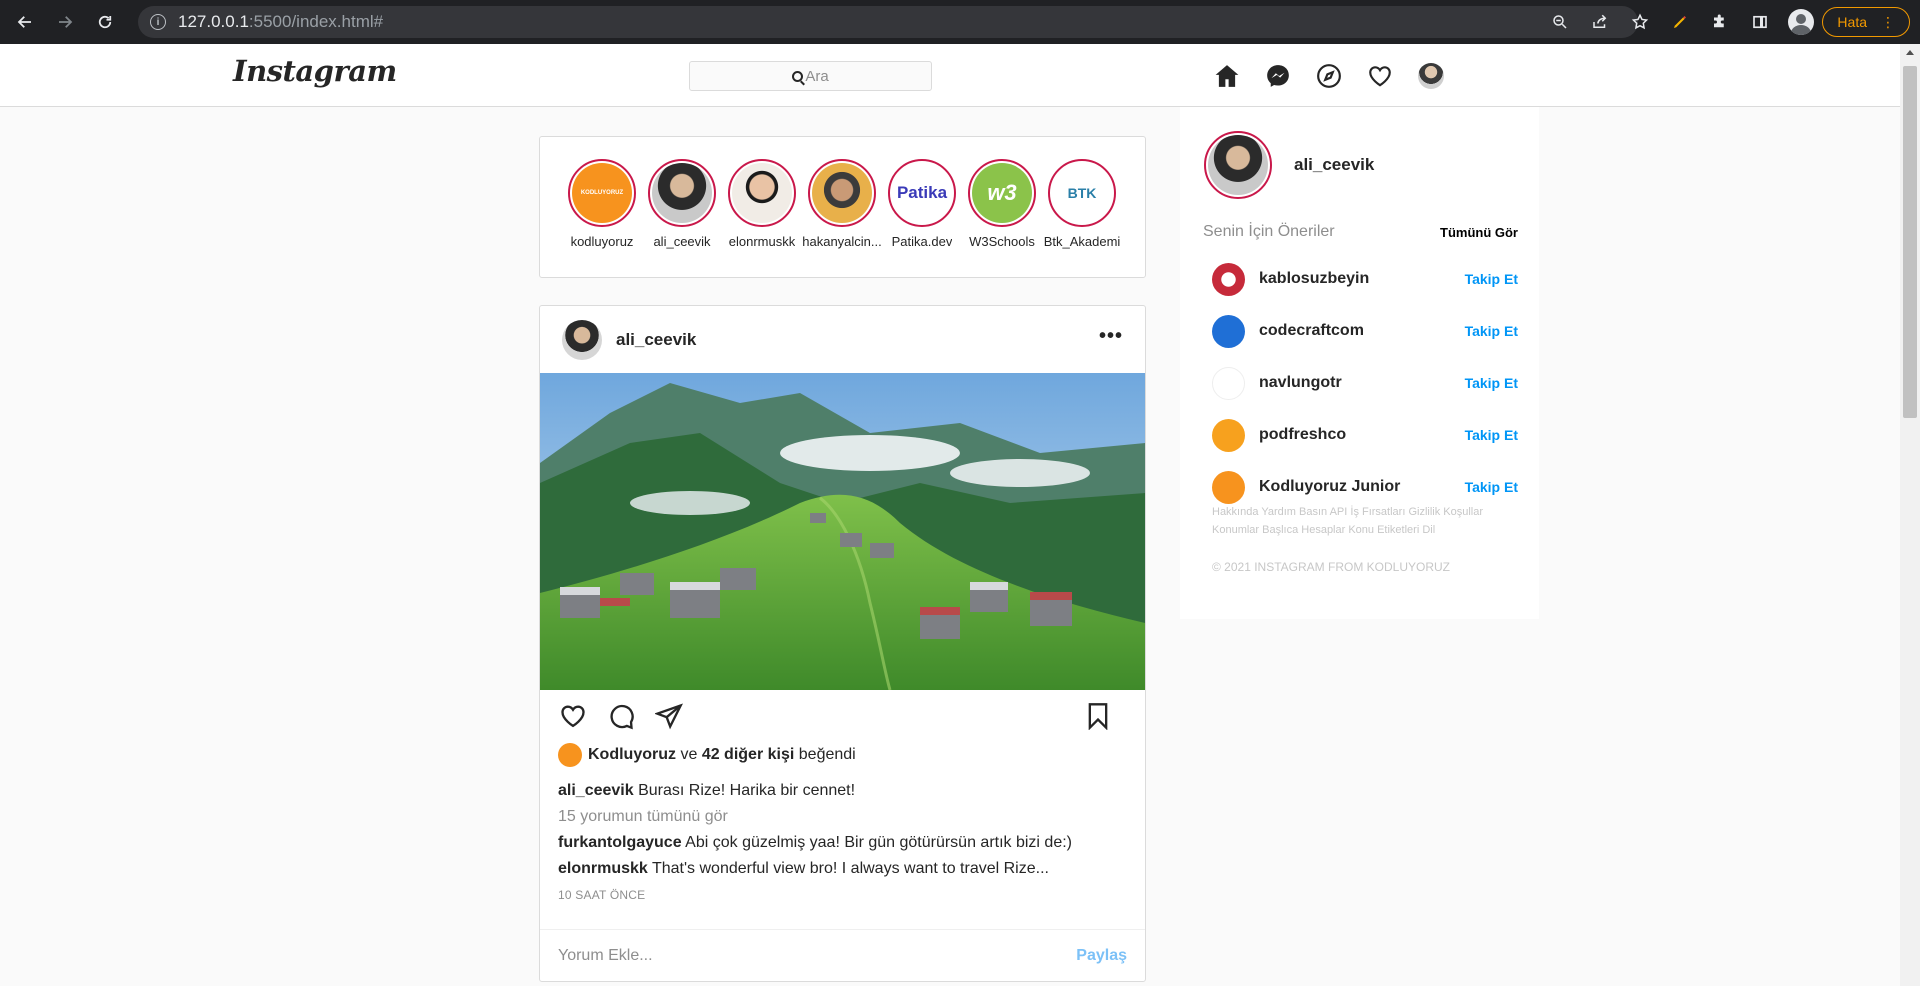 This screenshot has height=986, width=1920. I want to click on reload-button, so click(105, 22).